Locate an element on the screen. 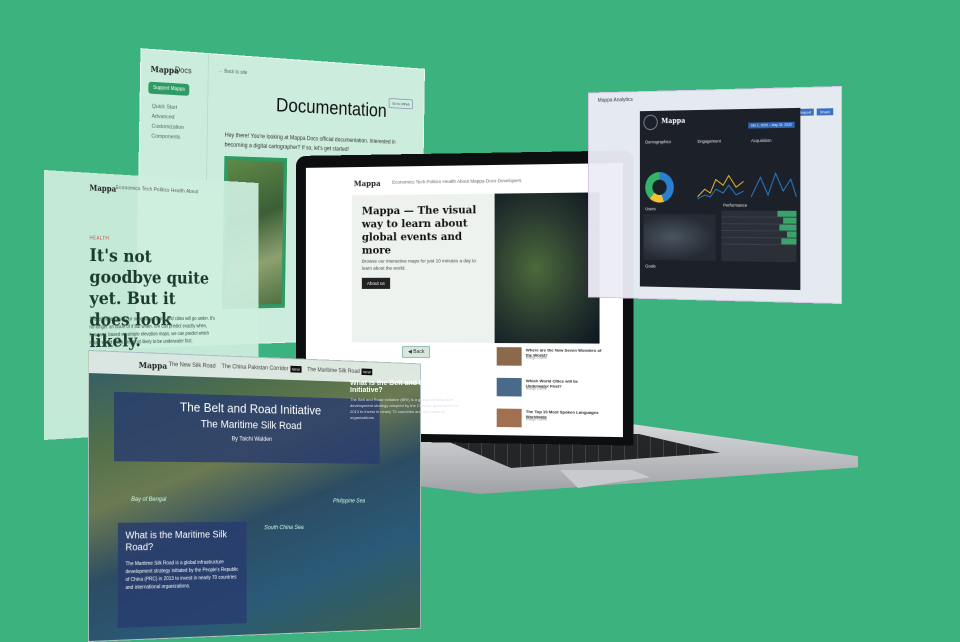 The image size is (960, 642). engagement-chart is located at coordinates (720, 185).